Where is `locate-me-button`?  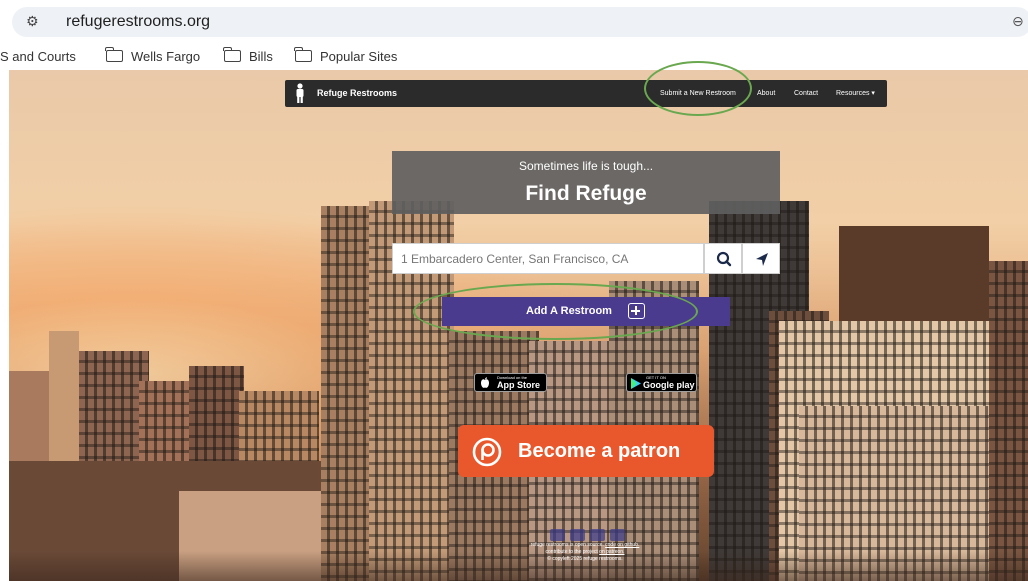
locate-me-button is located at coordinates (761, 258).